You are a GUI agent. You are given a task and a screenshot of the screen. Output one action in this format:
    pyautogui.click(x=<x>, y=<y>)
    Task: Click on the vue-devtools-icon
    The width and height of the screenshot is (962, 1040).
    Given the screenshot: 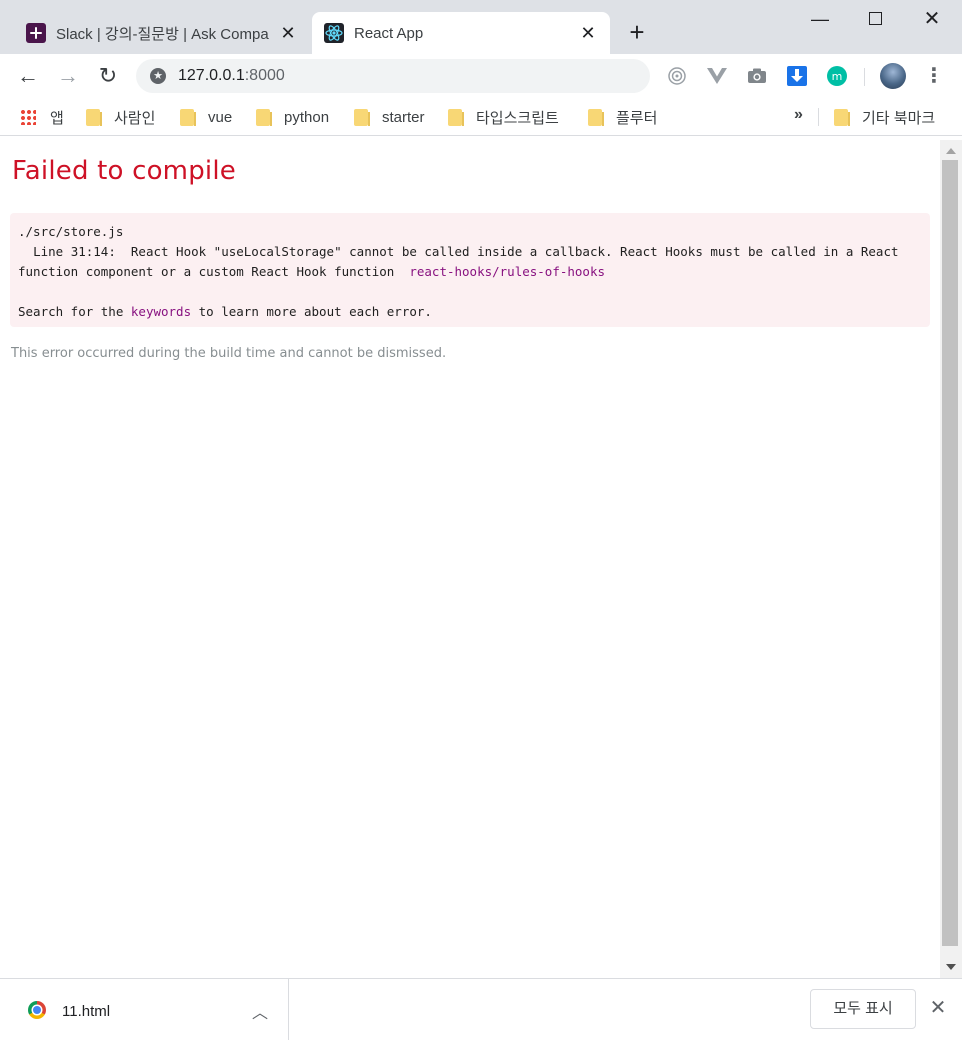 What is the action you would take?
    pyautogui.click(x=717, y=76)
    